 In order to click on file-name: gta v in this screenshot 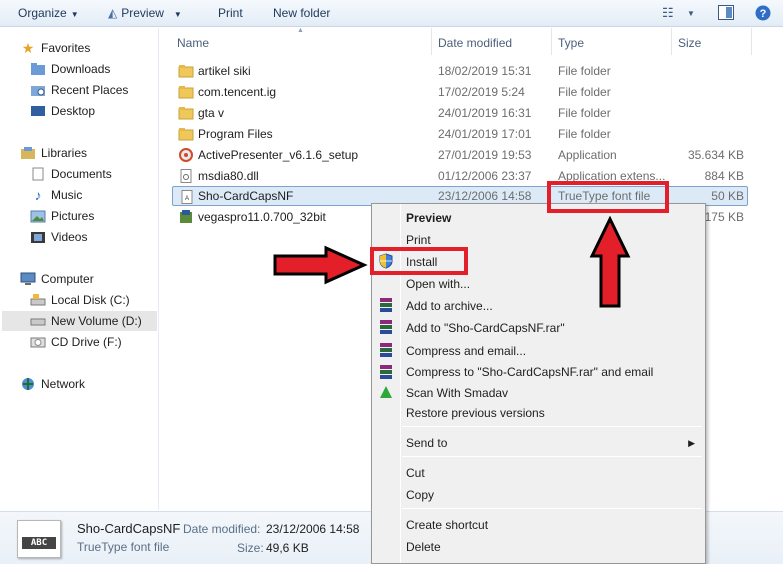, I will do `click(211, 113)`.